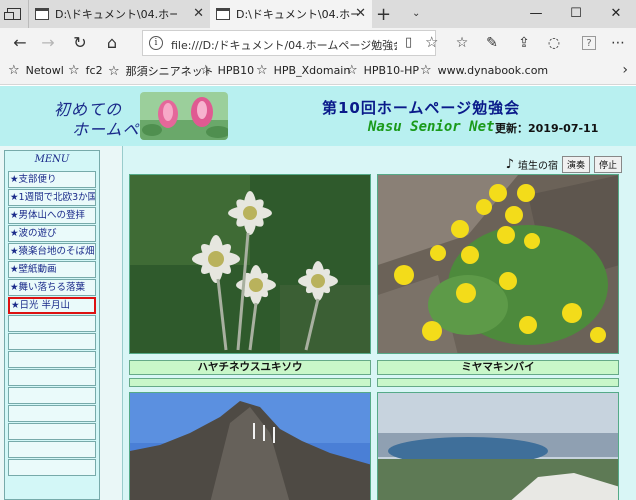  Describe the element at coordinates (576, 14) in the screenshot. I see `maximize-button: ☐` at that location.